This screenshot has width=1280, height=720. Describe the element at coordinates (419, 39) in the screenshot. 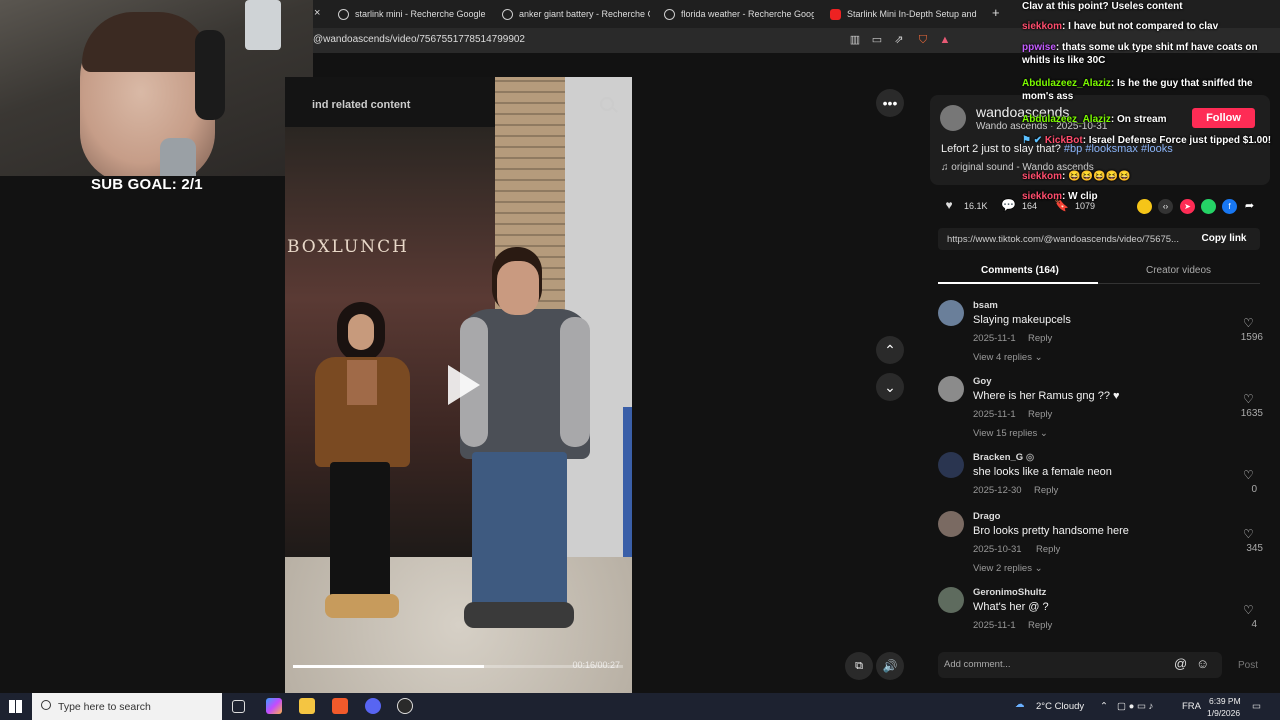

I see `url-text: @wandoascends/video/7567551778514799902` at that location.